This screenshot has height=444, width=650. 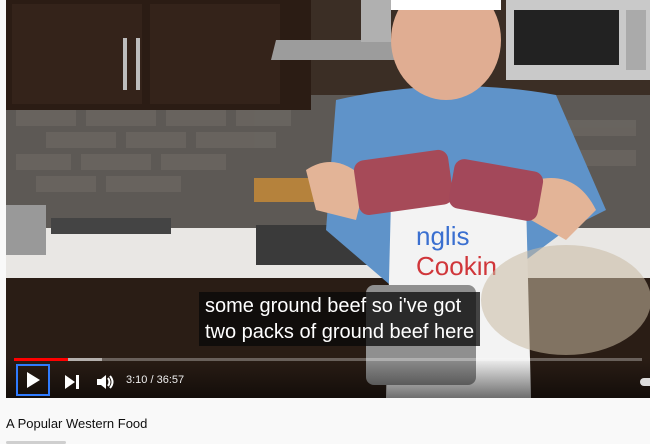 I want to click on caption-line-2: two packs of ground beef here, so click(x=340, y=332).